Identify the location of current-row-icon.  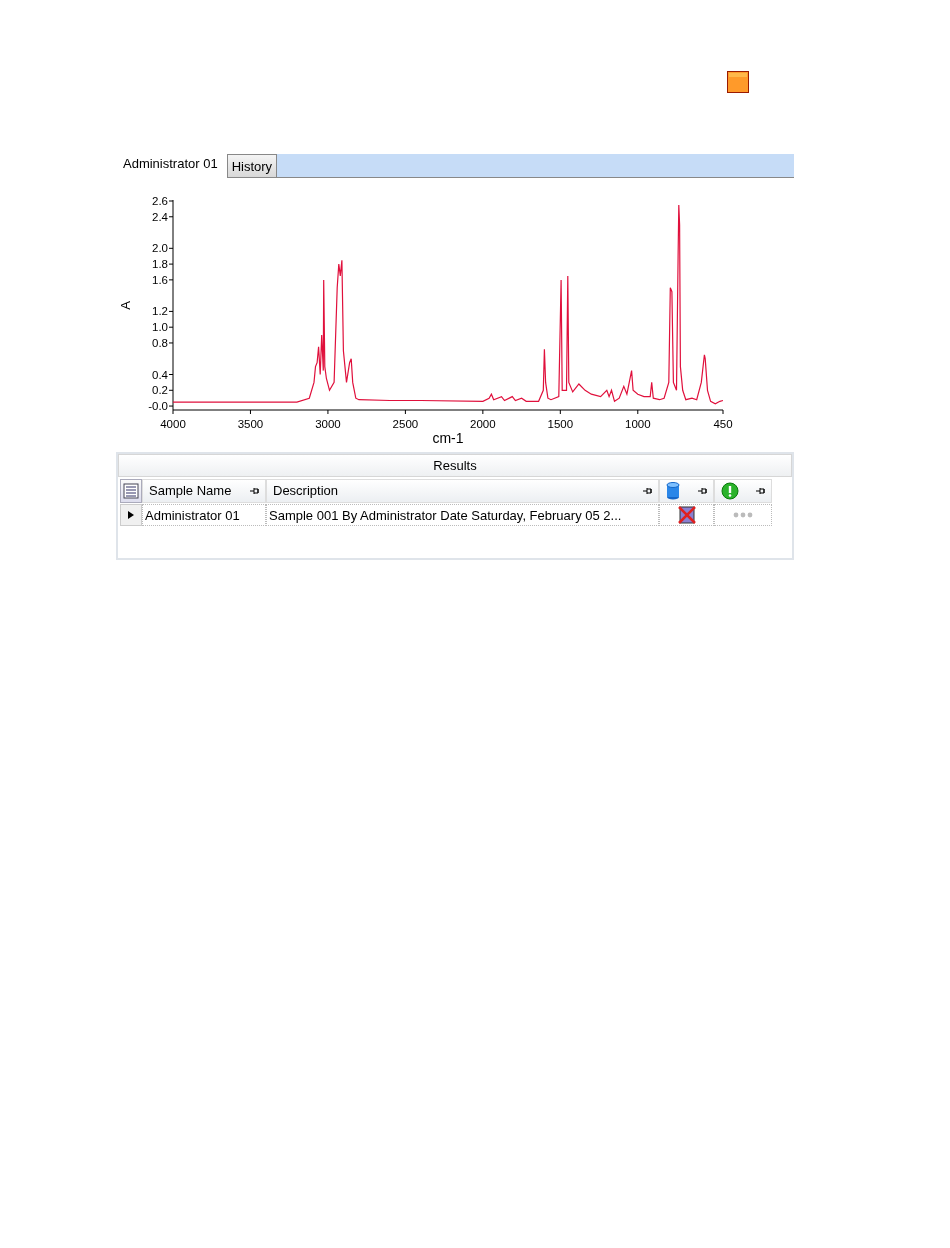
(131, 515).